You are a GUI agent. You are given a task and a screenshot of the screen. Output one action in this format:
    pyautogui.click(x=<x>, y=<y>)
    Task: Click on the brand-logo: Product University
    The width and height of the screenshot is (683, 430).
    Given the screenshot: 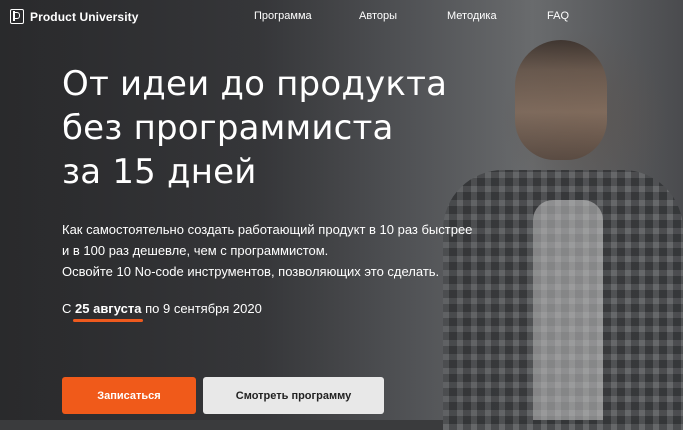 What is the action you would take?
    pyautogui.click(x=74, y=16)
    